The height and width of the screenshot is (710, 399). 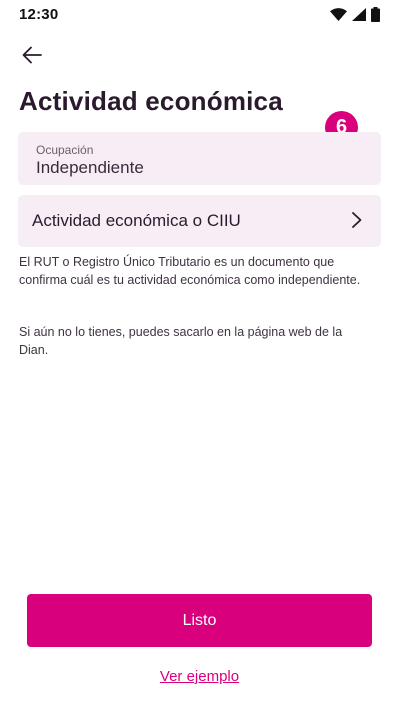 What do you see at coordinates (39, 14) in the screenshot?
I see `status-time: 12:30` at bounding box center [39, 14].